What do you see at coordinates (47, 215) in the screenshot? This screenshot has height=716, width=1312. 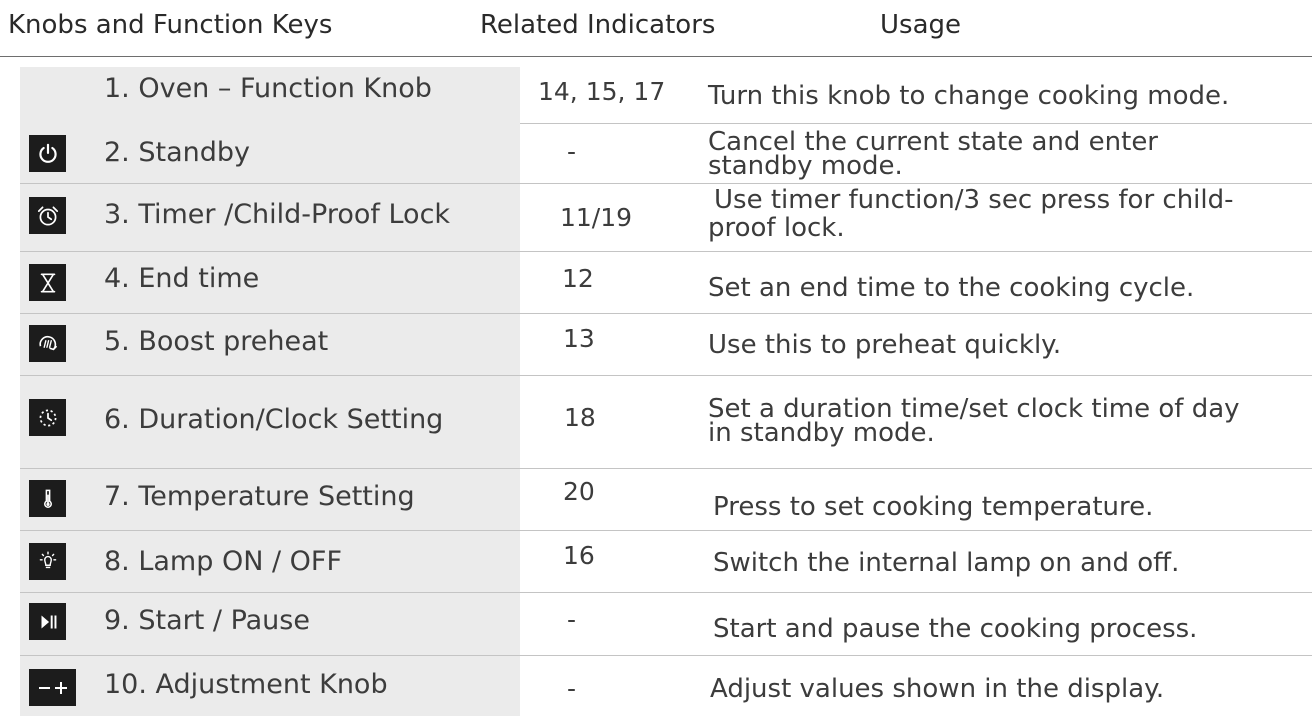 I see `alarm-clock-icon` at bounding box center [47, 215].